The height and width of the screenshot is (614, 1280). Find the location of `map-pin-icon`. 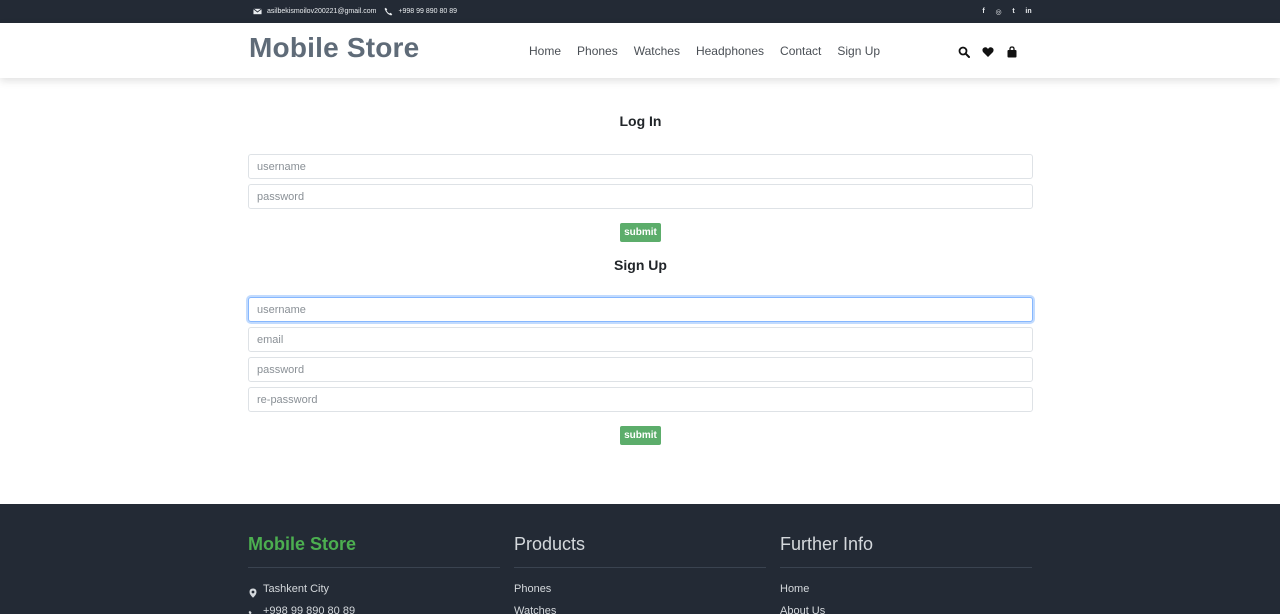

map-pin-icon is located at coordinates (253, 591).